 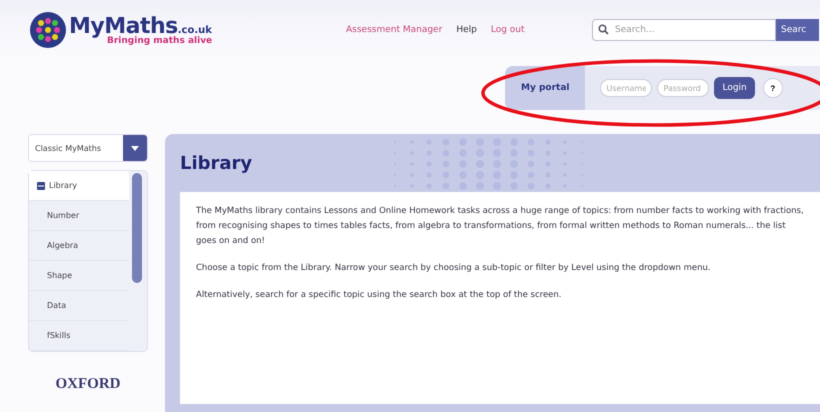 I want to click on dropdown: Classic MyMaths, so click(x=88, y=148).